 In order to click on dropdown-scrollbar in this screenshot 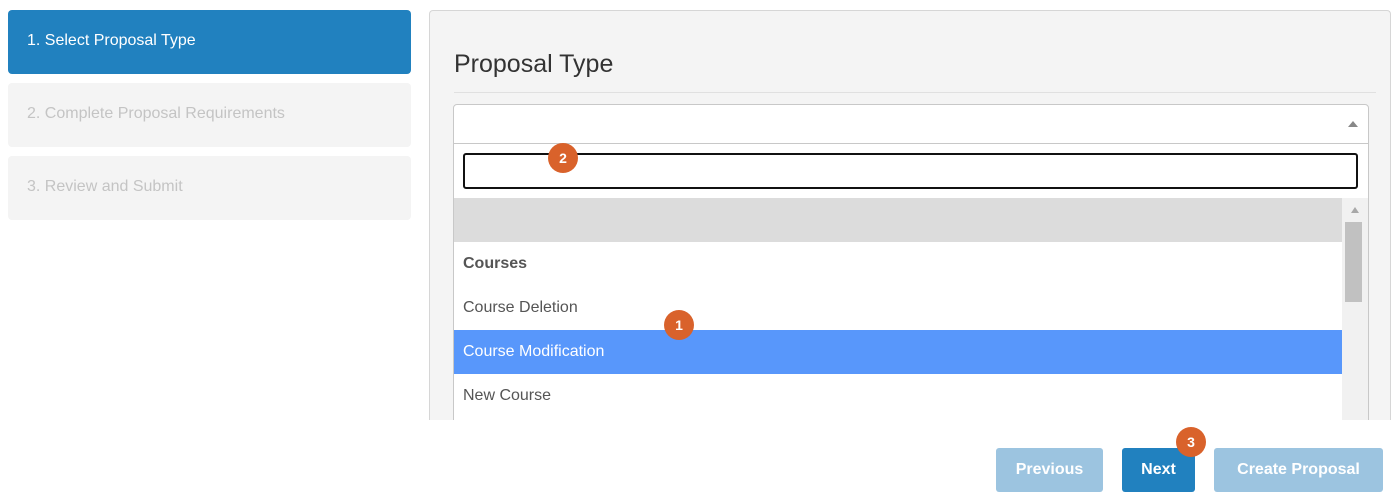, I will do `click(1355, 309)`.